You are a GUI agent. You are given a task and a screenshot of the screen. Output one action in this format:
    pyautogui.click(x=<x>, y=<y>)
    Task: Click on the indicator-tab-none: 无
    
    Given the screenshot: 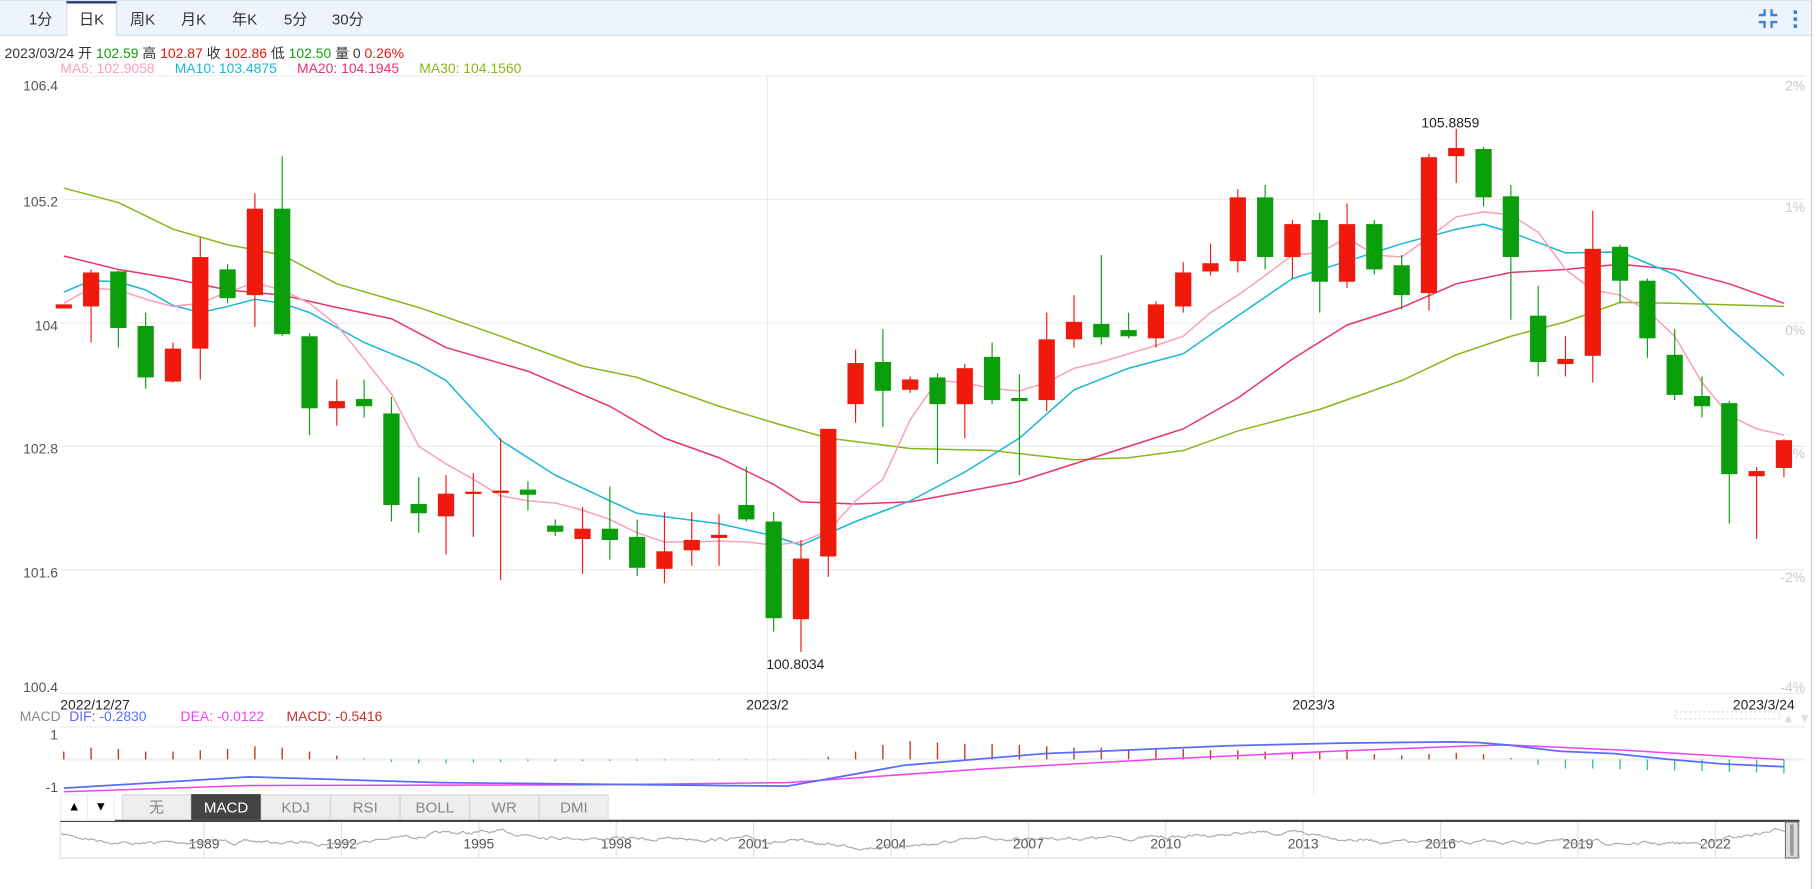 What is the action you would take?
    pyautogui.click(x=156, y=807)
    